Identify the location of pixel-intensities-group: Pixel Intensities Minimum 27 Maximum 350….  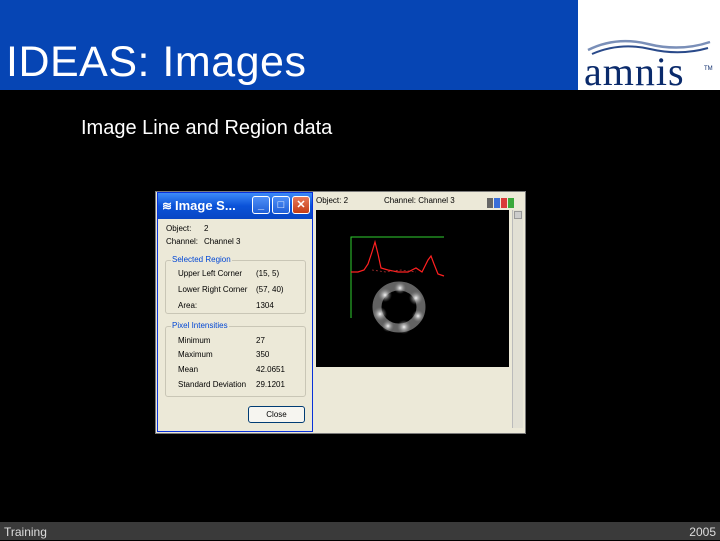
(235, 359).